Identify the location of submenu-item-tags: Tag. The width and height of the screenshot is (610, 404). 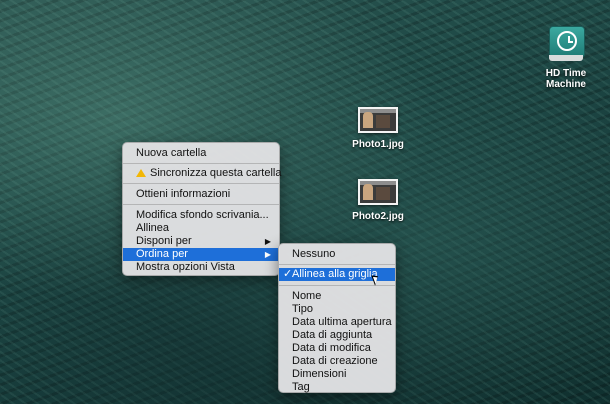
(337, 387).